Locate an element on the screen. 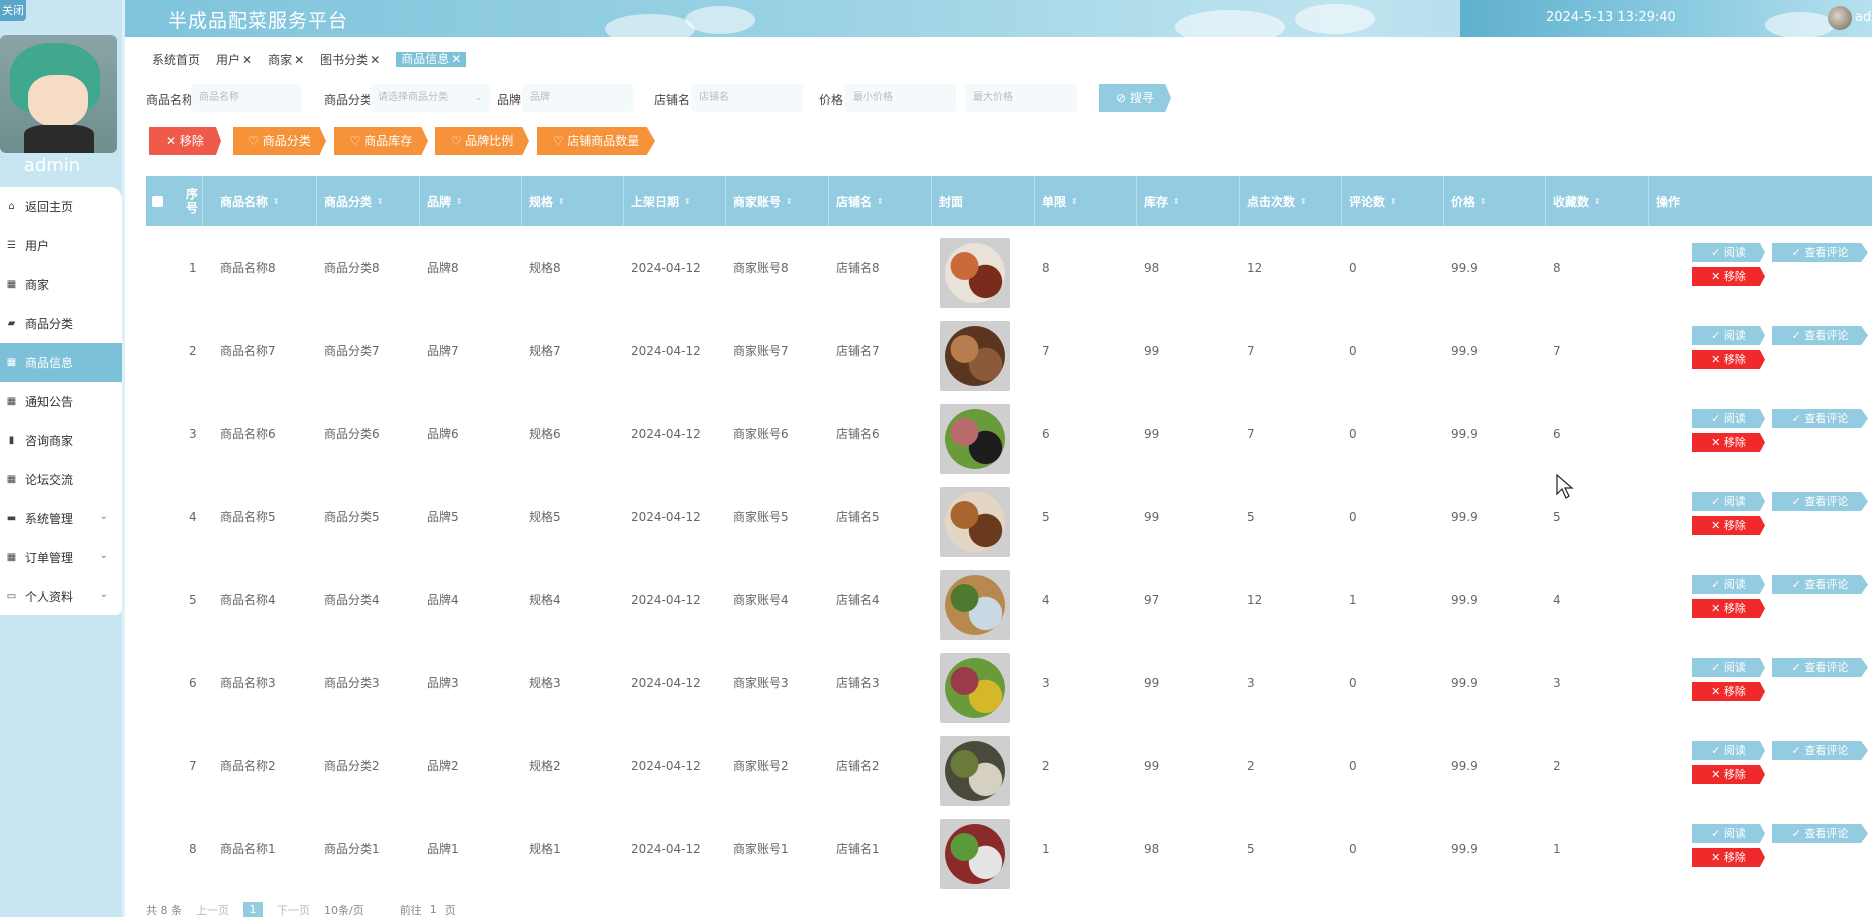 The image size is (1872, 917). column-header-10: 库存 ⇕ is located at coordinates (1188, 201).